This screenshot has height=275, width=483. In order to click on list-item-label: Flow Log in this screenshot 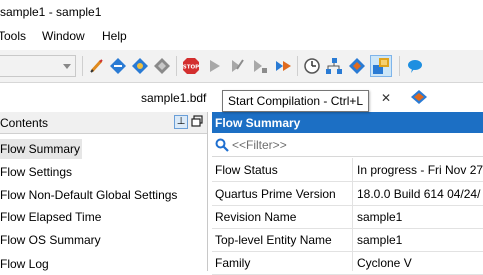, I will do `click(24, 264)`.